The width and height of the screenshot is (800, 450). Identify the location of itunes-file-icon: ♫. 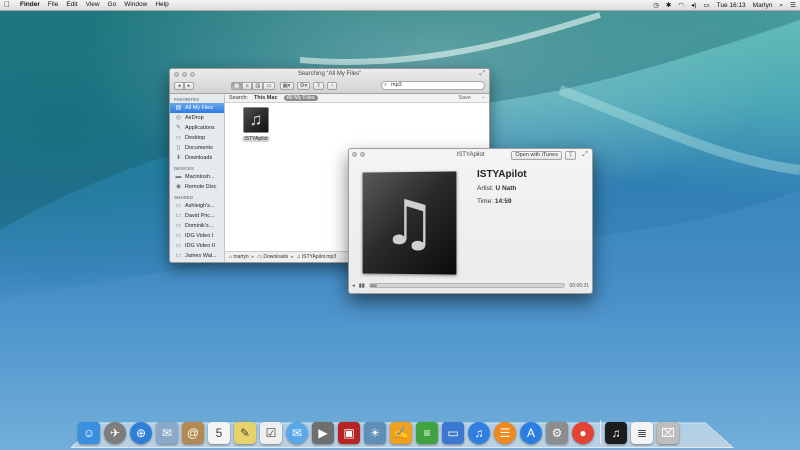
(616, 433).